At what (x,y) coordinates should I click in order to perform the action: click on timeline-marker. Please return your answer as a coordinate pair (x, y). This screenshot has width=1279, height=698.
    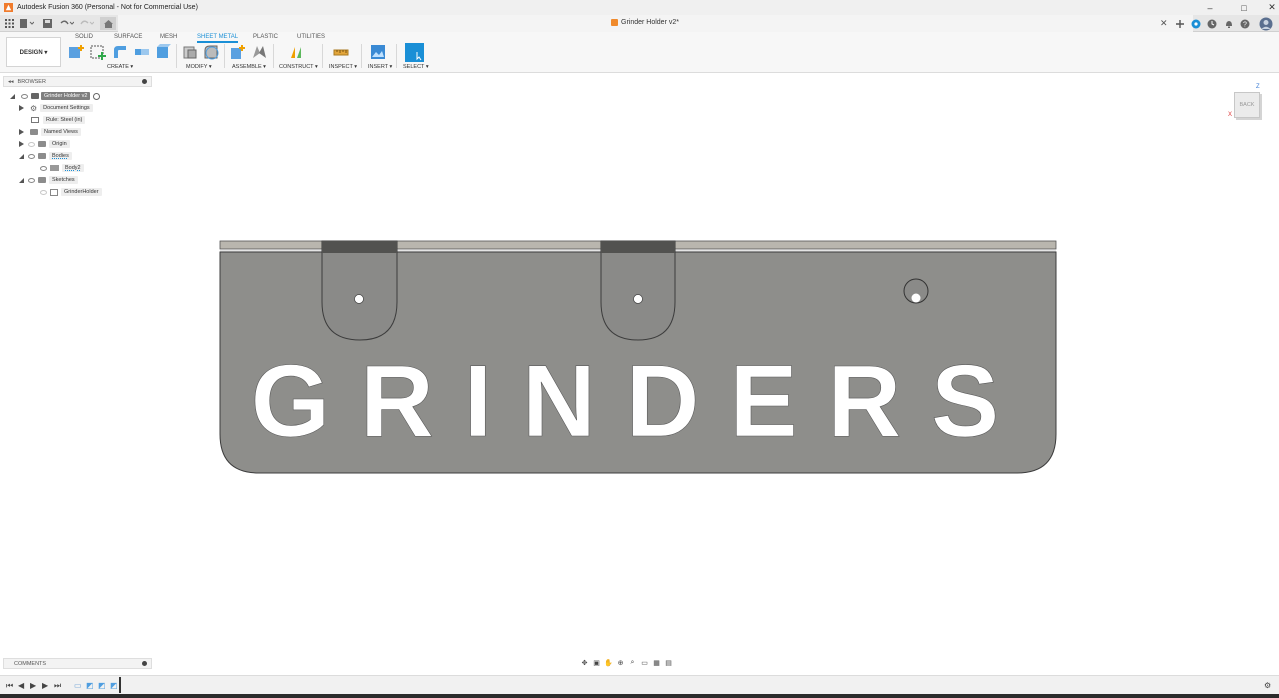
    Looking at the image, I should click on (120, 685).